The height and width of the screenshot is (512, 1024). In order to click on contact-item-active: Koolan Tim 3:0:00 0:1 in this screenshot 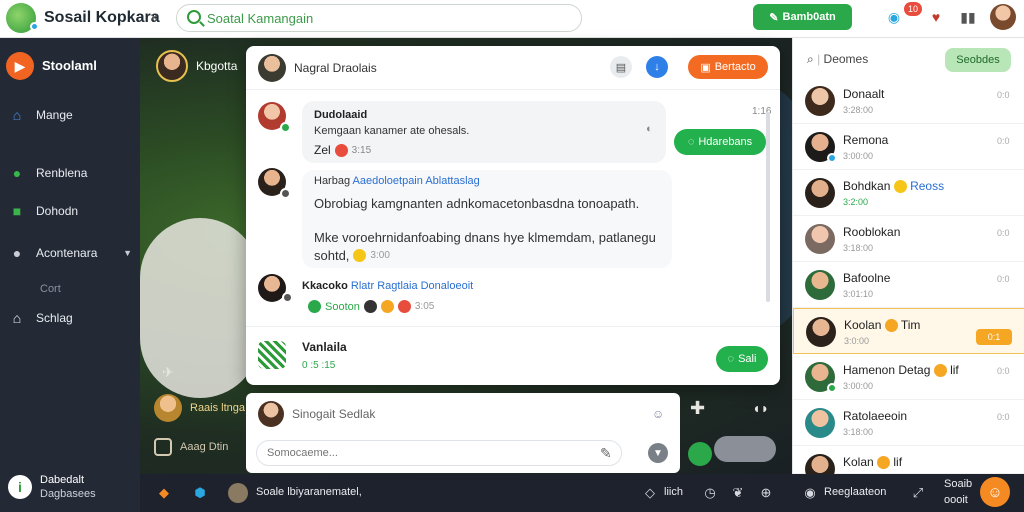, I will do `click(908, 331)`.